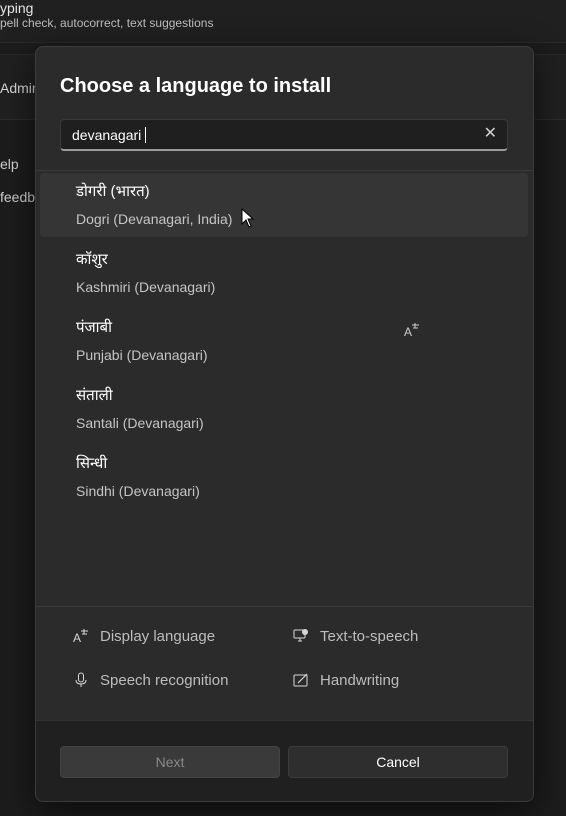 The height and width of the screenshot is (816, 566). What do you see at coordinates (92, 259) in the screenshot?
I see `language-native-name: कॉशुर` at bounding box center [92, 259].